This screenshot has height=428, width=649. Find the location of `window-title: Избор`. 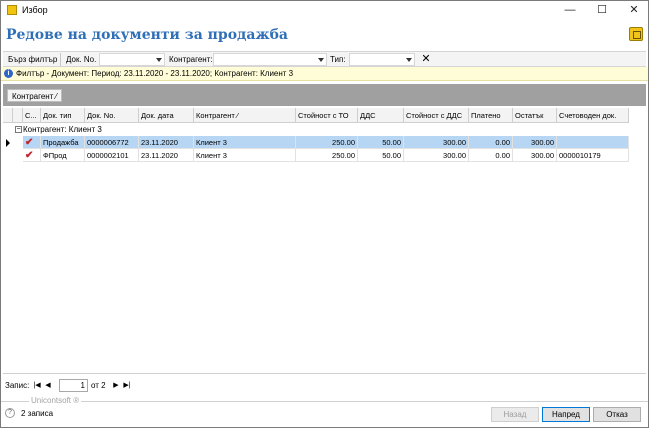

window-title: Избор is located at coordinates (35, 10).